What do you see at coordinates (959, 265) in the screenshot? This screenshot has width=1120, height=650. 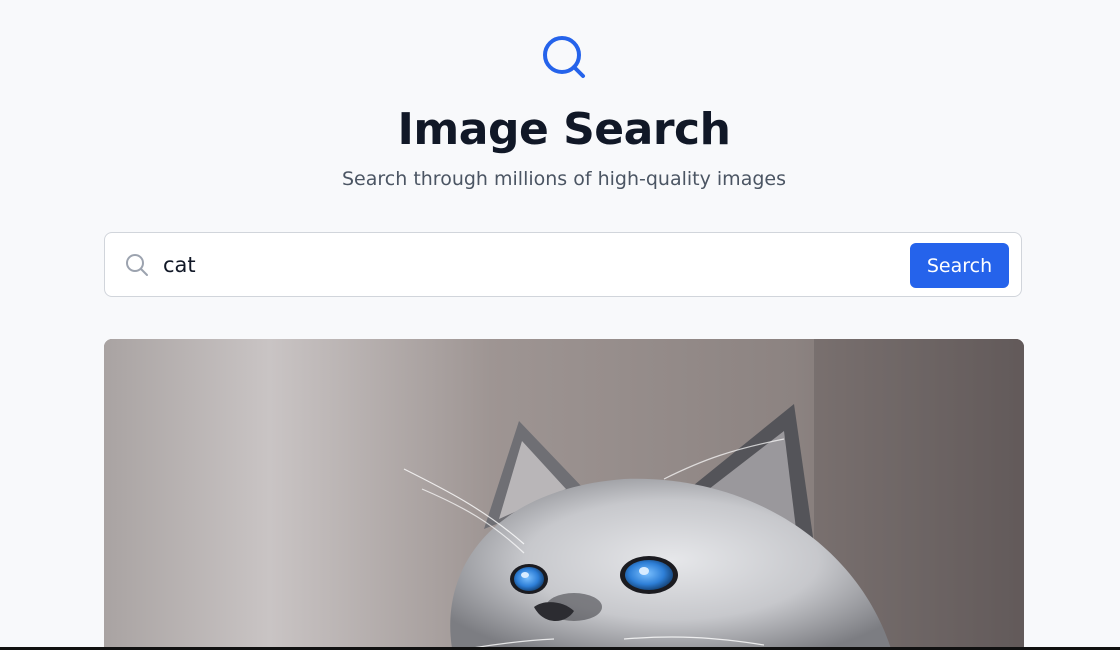 I see `search-button: Search` at bounding box center [959, 265].